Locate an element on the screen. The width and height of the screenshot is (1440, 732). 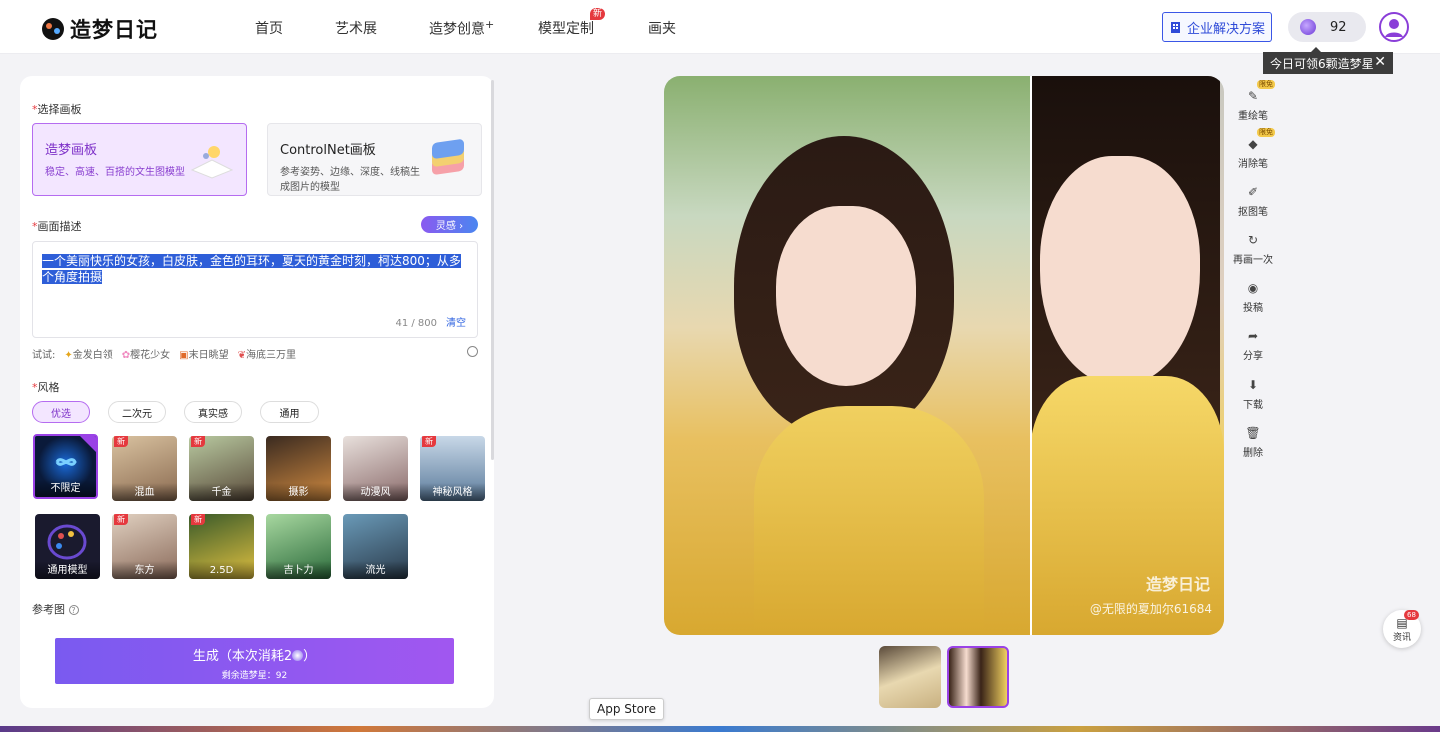
tool-label: 分享 is located at coordinates (1253, 356).